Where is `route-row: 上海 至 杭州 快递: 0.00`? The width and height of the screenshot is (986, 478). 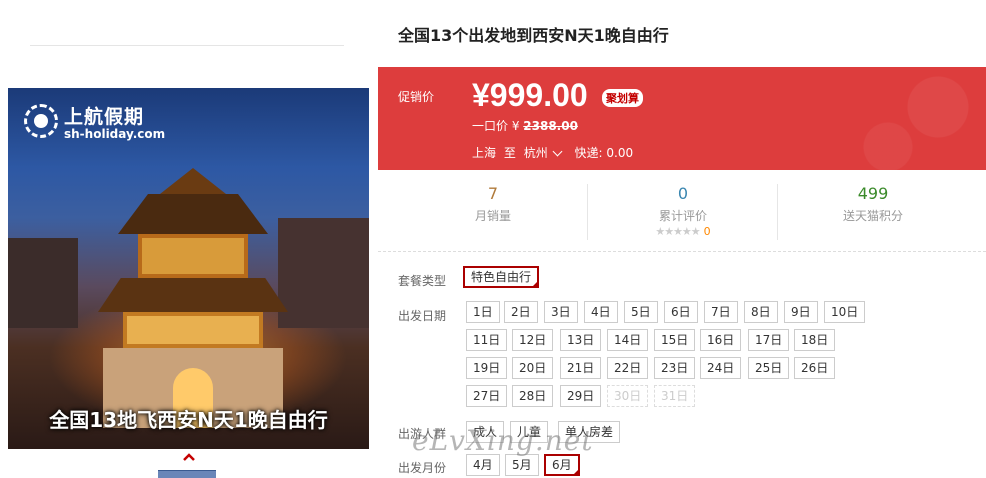 route-row: 上海 至 杭州 快递: 0.00 is located at coordinates (554, 152).